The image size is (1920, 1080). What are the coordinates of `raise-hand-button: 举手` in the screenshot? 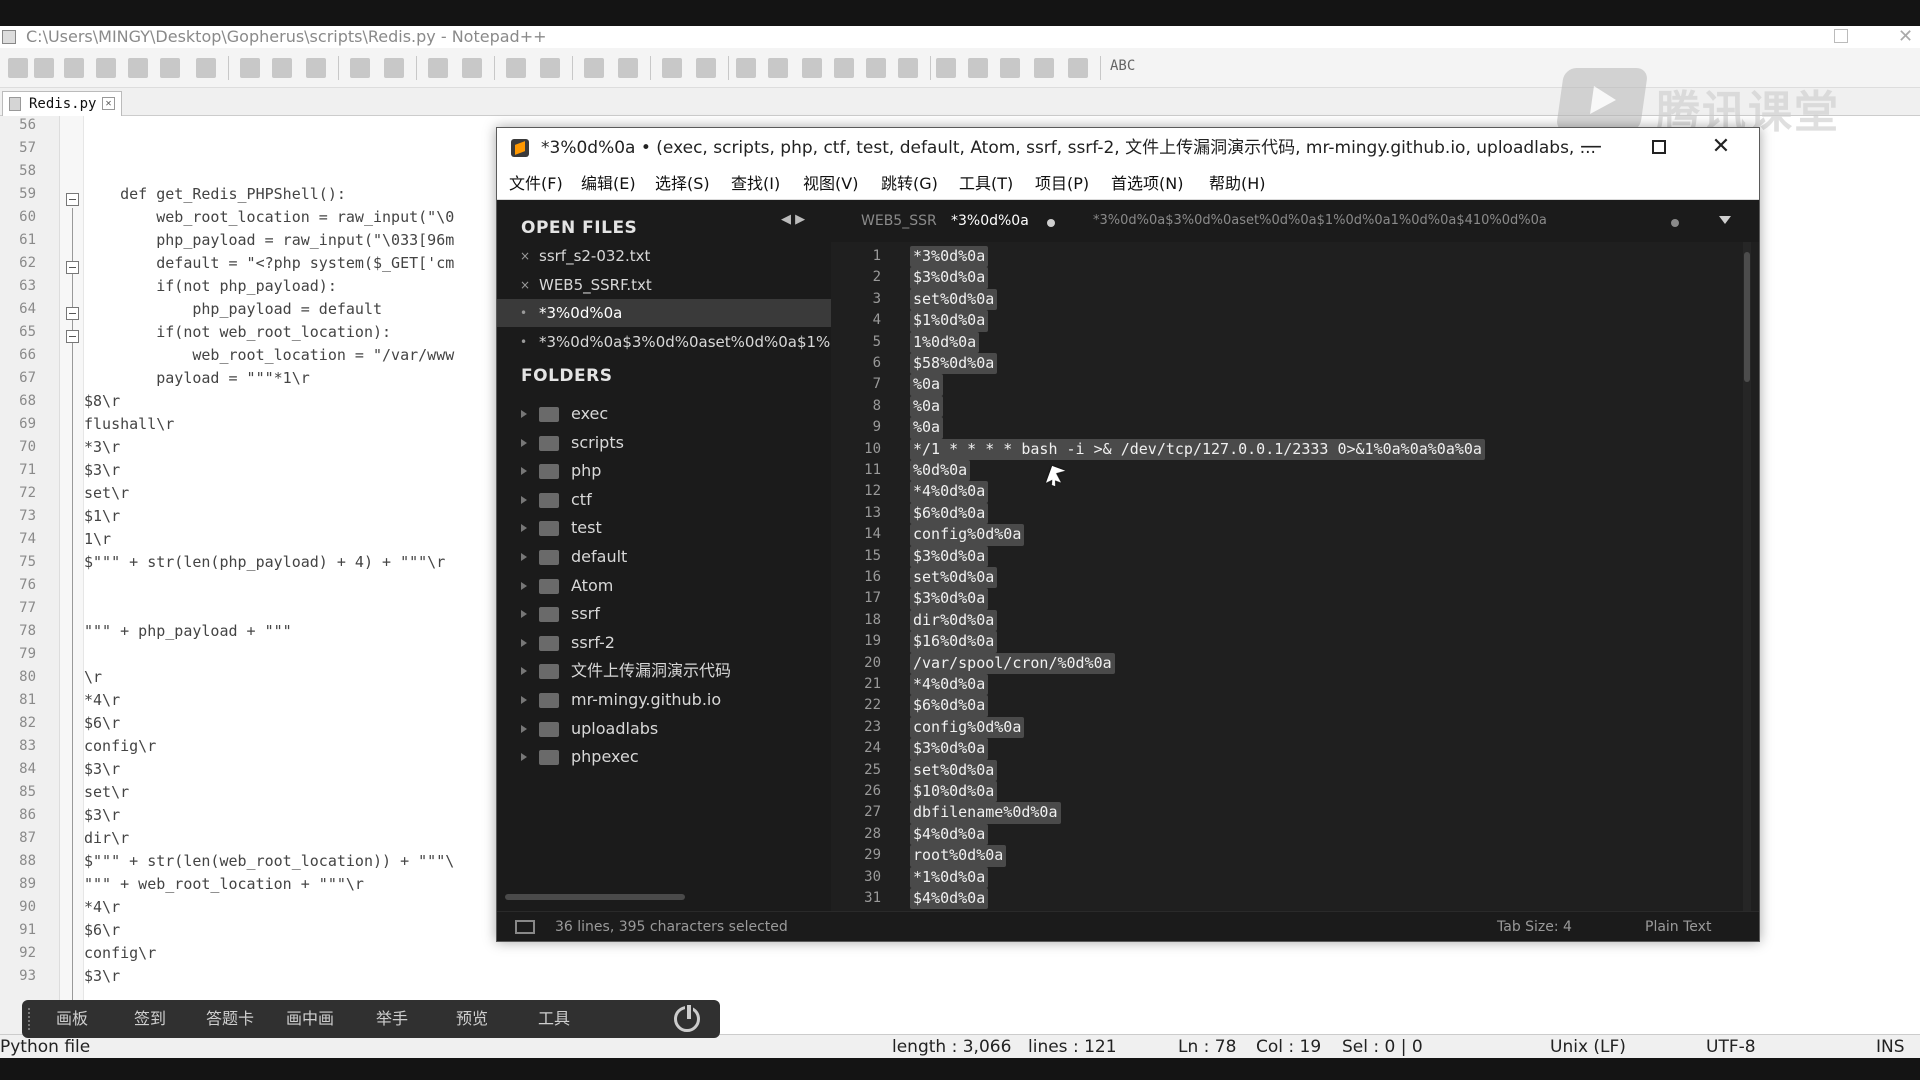 It's located at (392, 1019).